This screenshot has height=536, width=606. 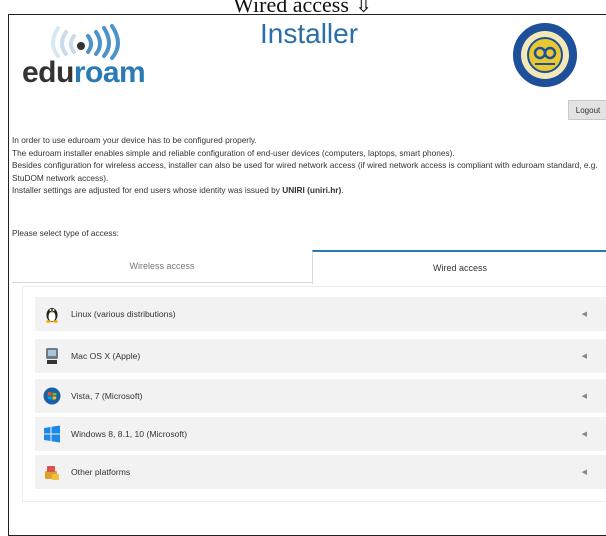 I want to click on platform-label: Vista, 7 (Microsoft), so click(x=107, y=396).